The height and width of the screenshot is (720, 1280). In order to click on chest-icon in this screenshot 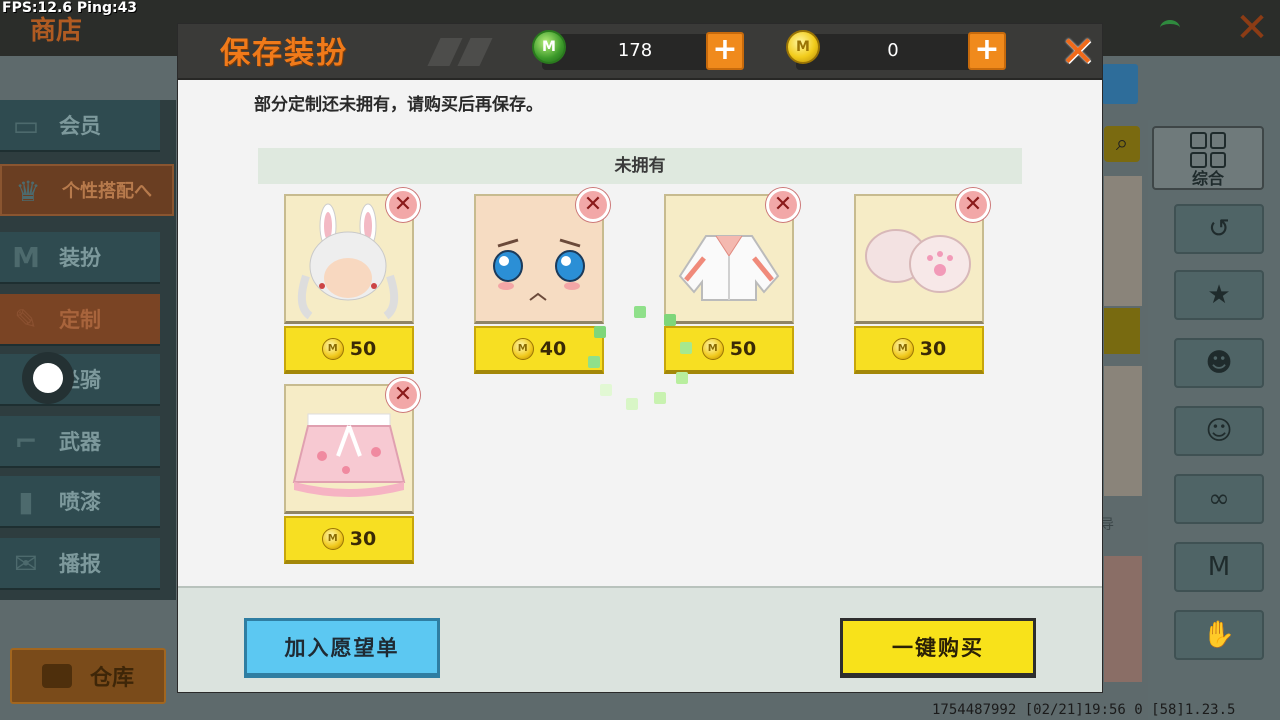, I will do `click(56, 676)`.